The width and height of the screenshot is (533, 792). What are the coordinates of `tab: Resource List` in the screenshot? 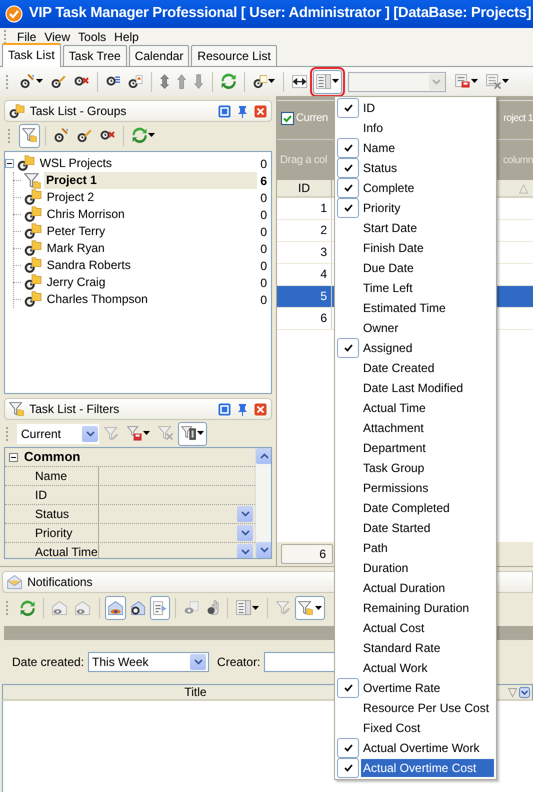 It's located at (234, 55).